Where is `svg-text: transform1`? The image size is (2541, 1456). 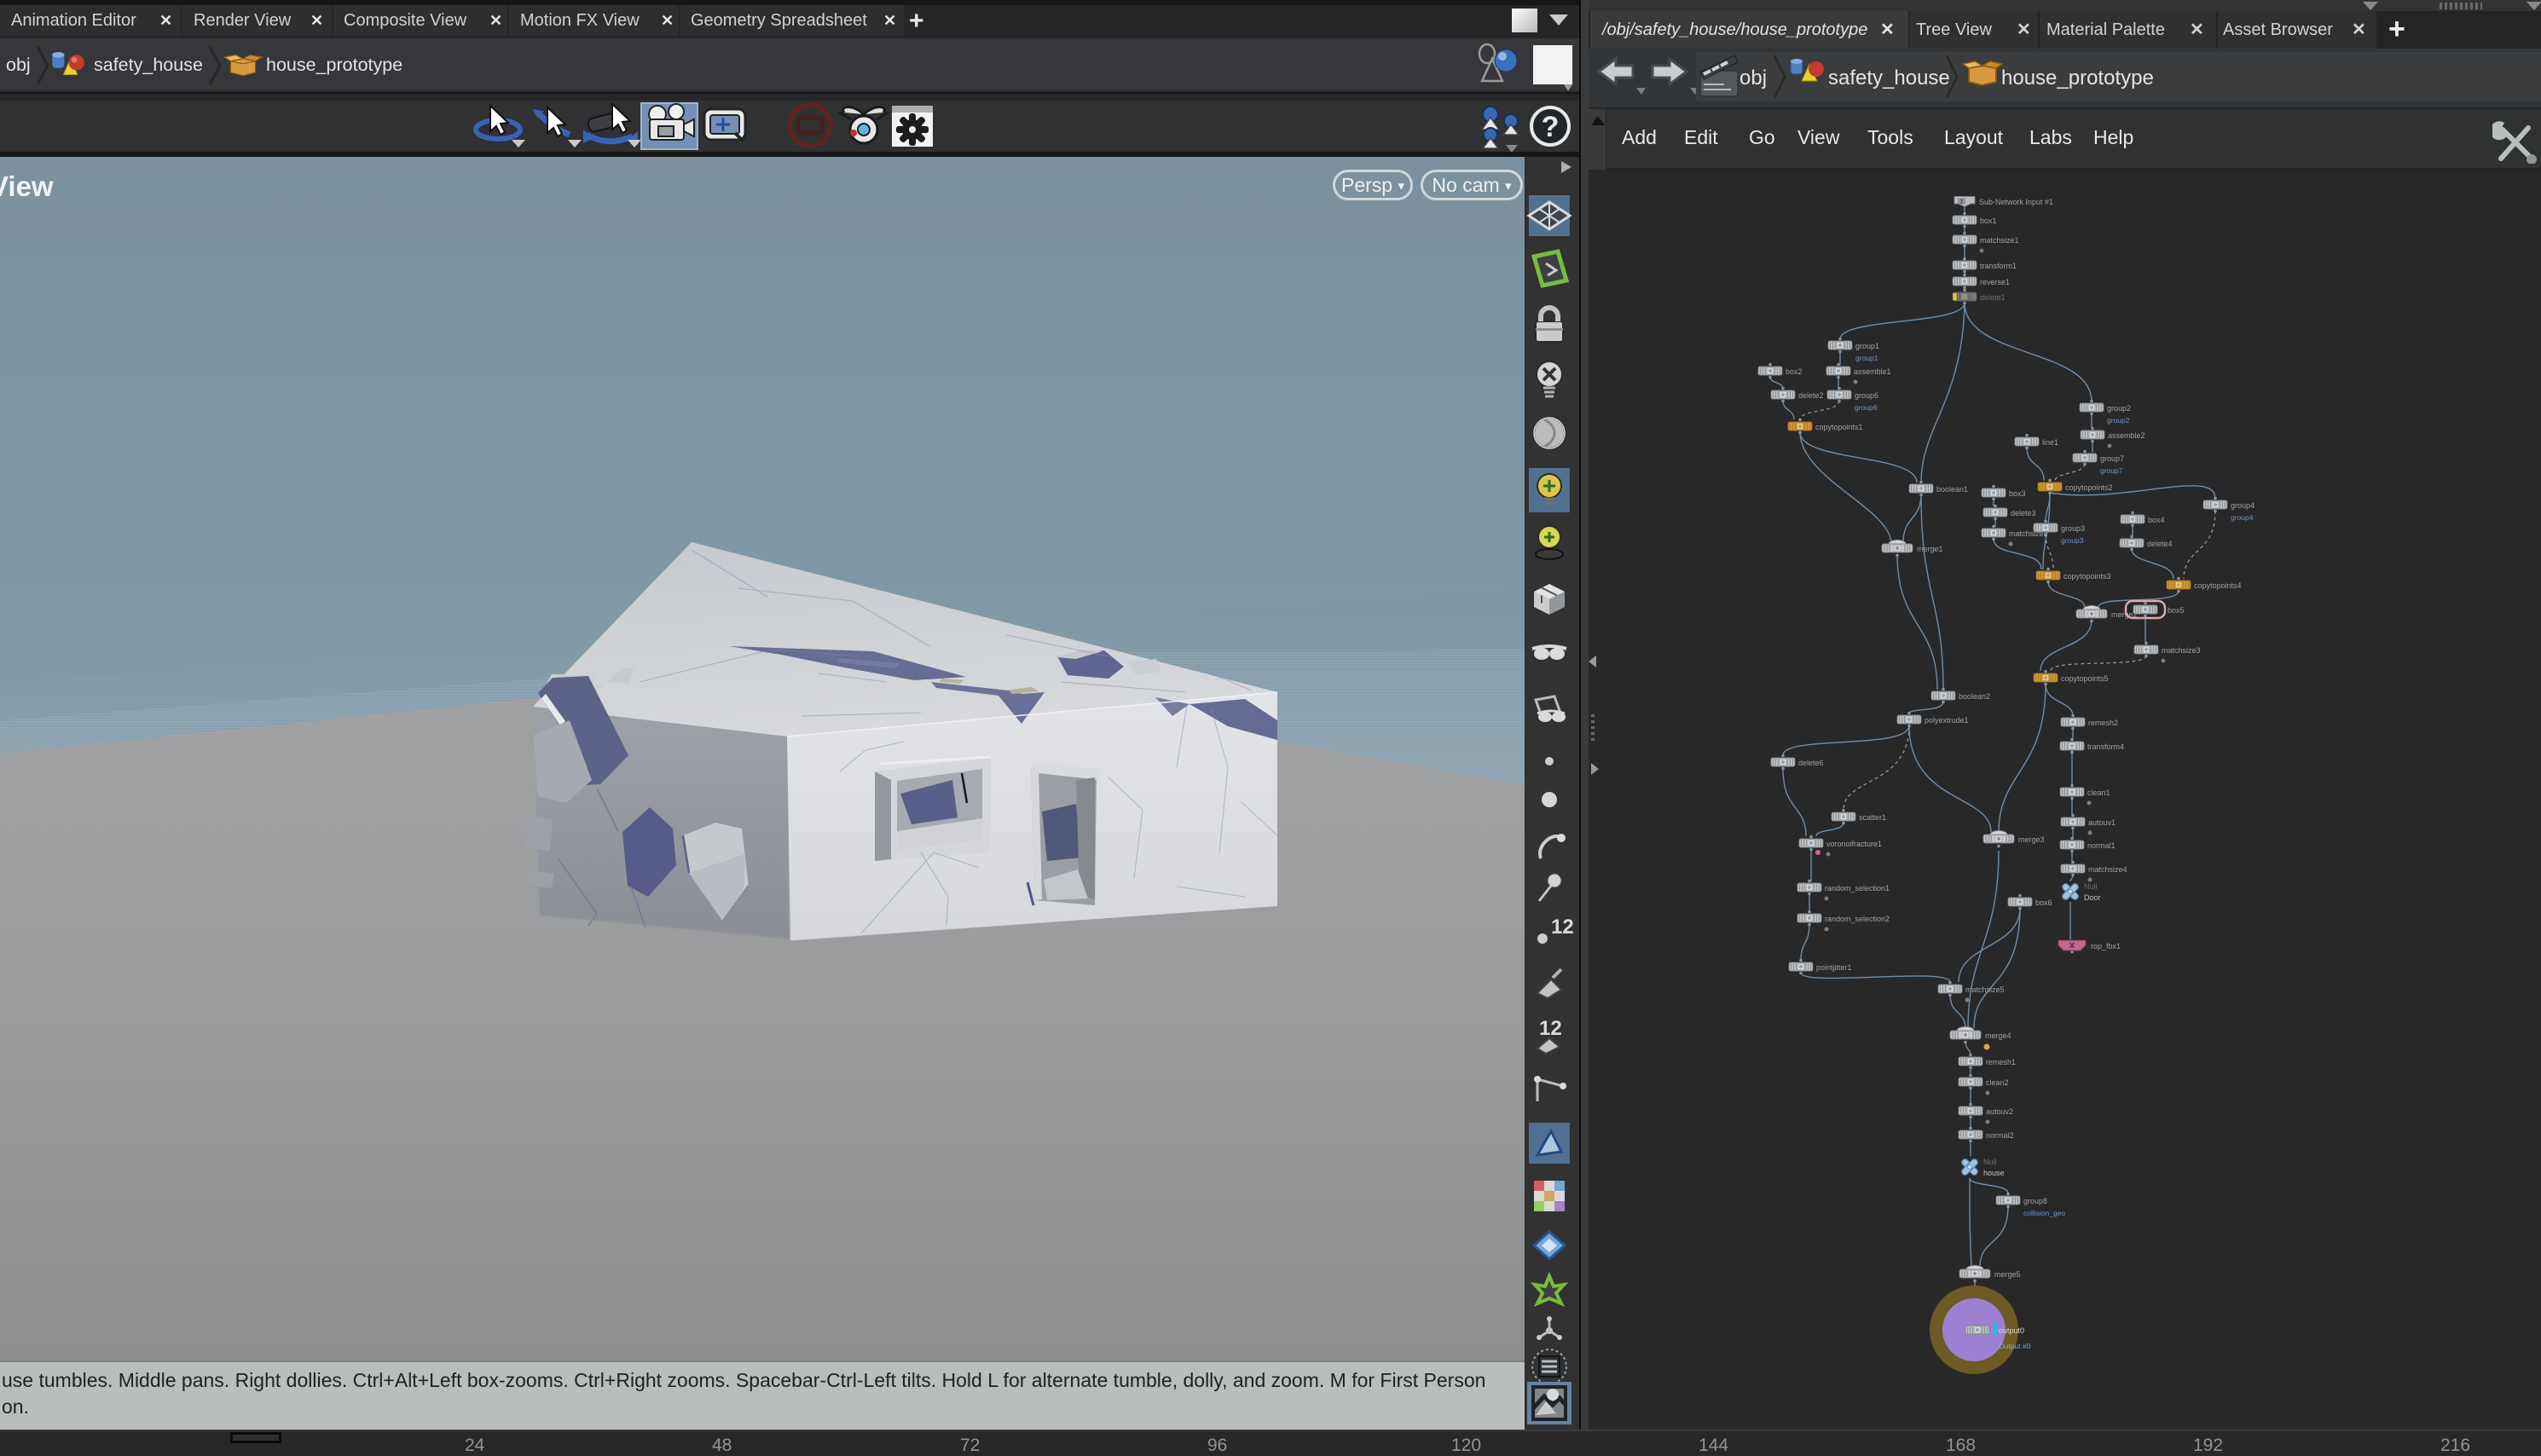 svg-text: transform1 is located at coordinates (1999, 266).